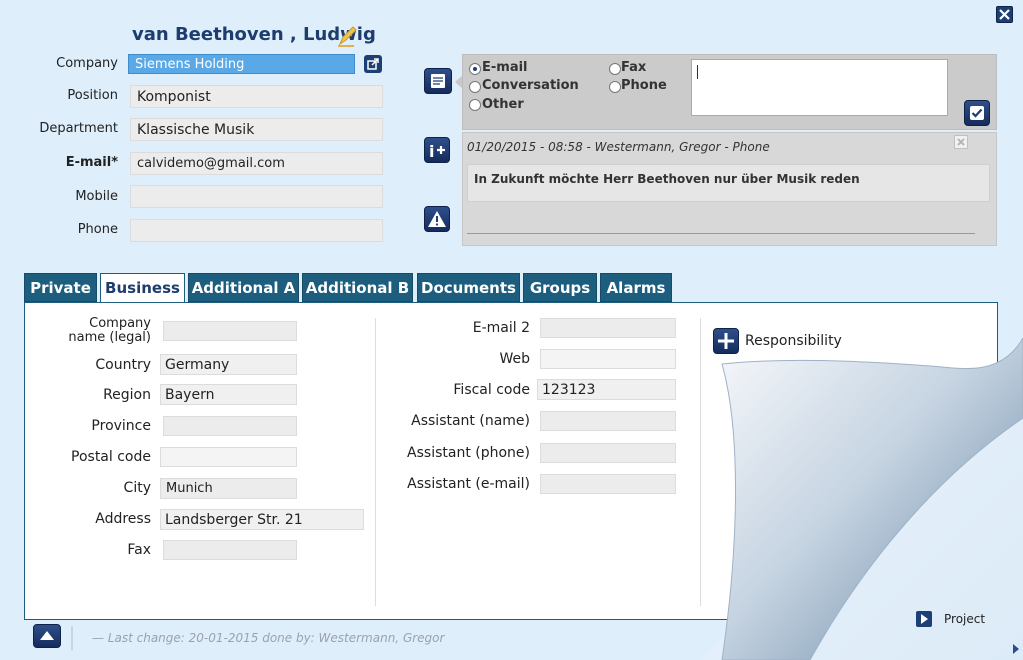  Describe the element at coordinates (256, 96) in the screenshot. I see `position-field: Komponist` at that location.